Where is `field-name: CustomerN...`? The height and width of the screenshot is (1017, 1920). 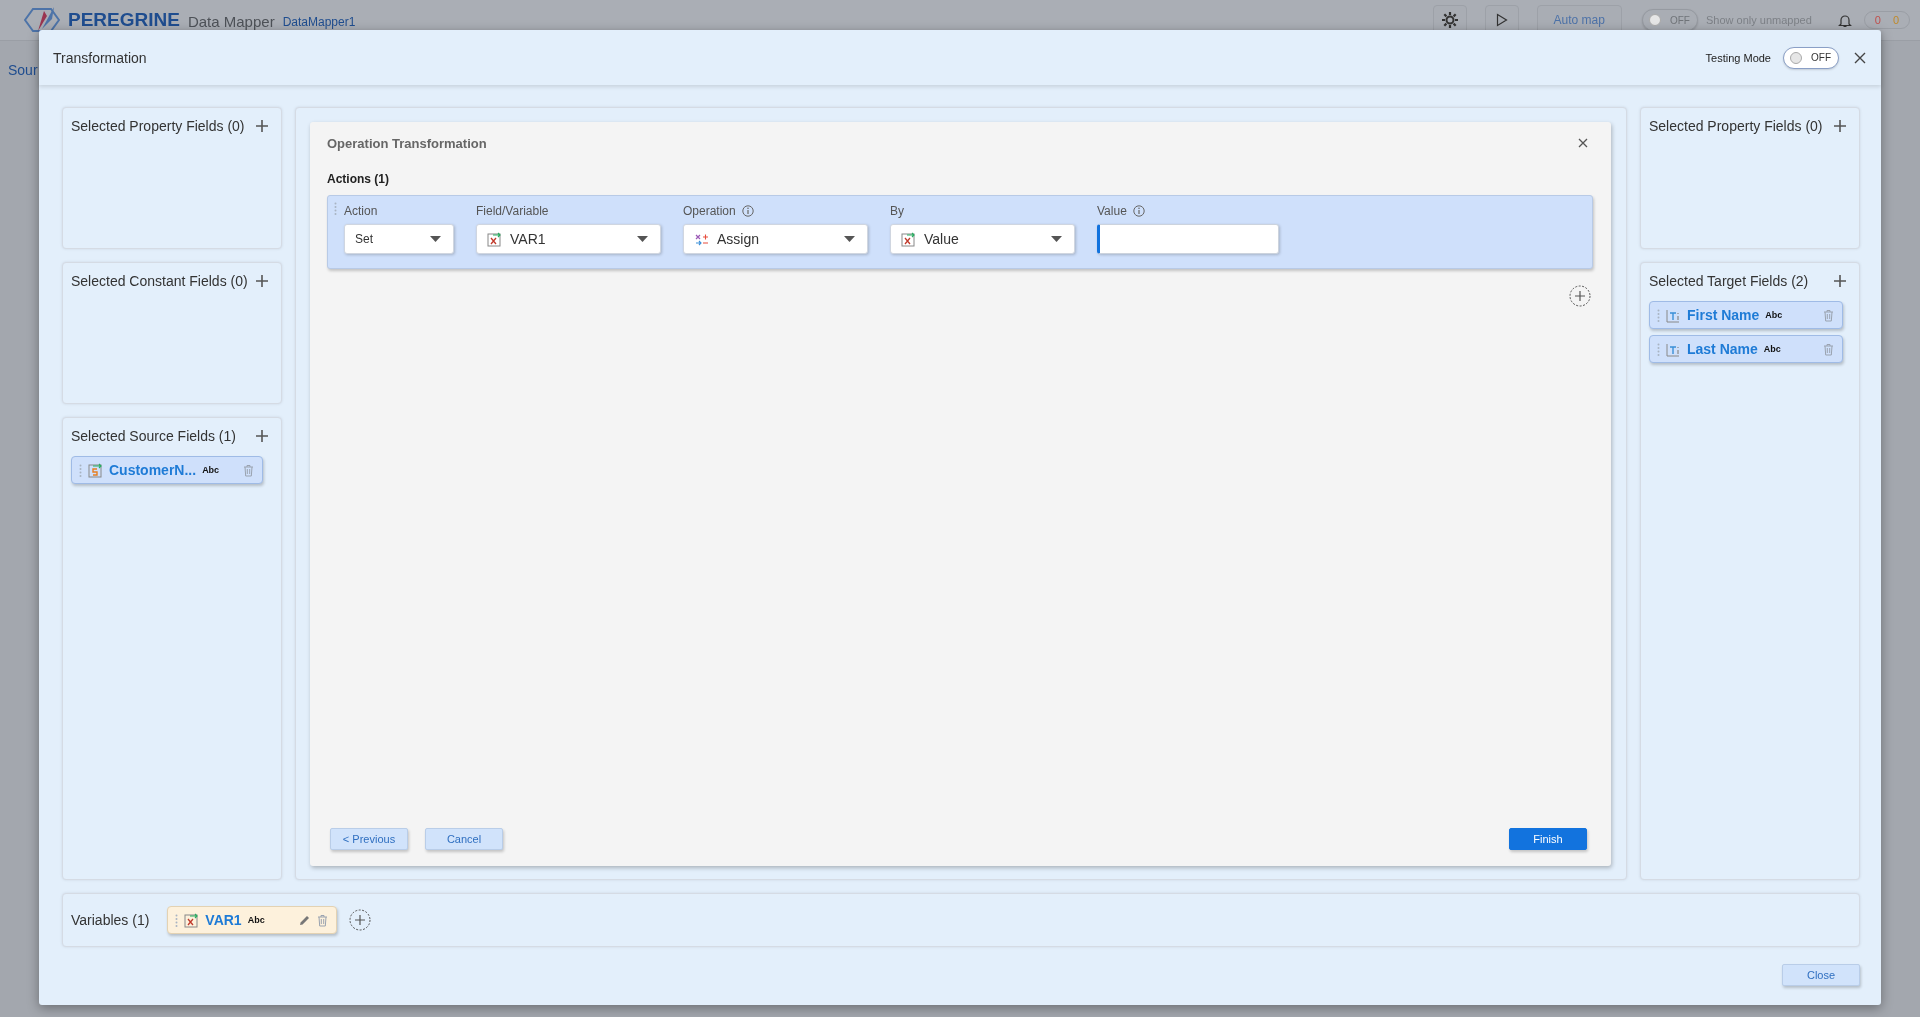
field-name: CustomerN... is located at coordinates (153, 470).